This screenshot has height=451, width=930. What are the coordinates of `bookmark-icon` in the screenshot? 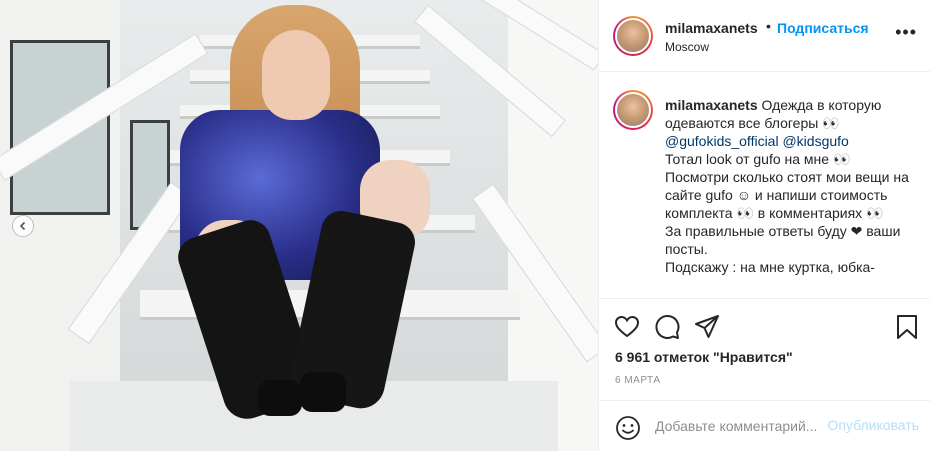 It's located at (907, 327).